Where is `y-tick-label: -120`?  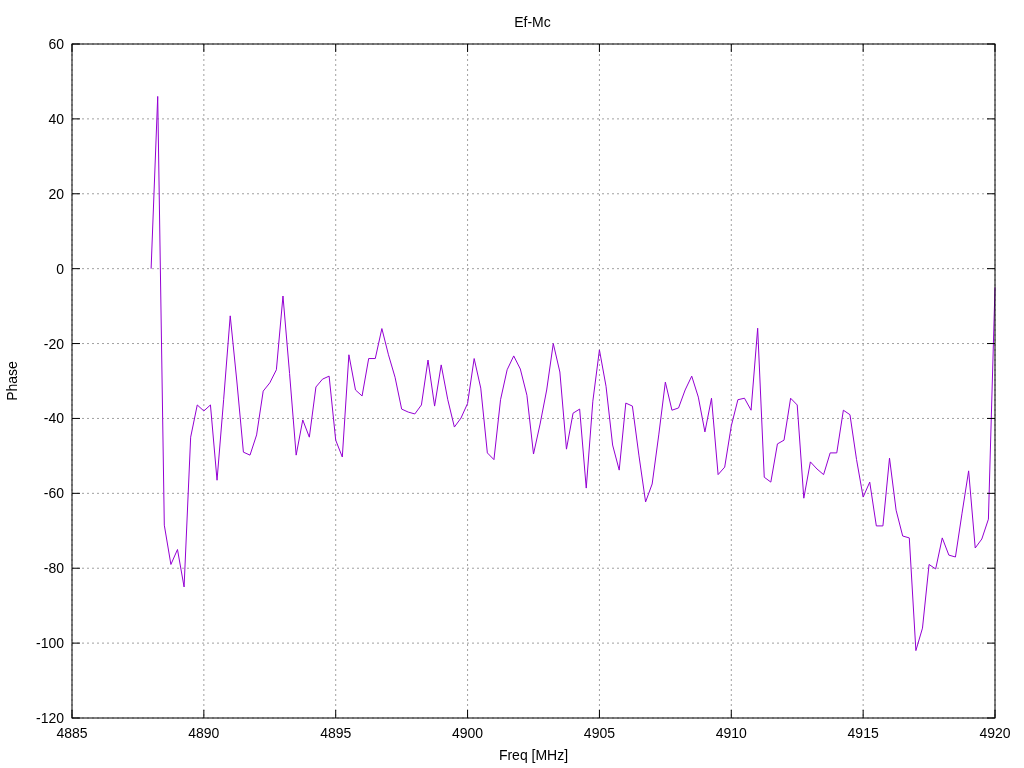 y-tick-label: -120 is located at coordinates (49, 718).